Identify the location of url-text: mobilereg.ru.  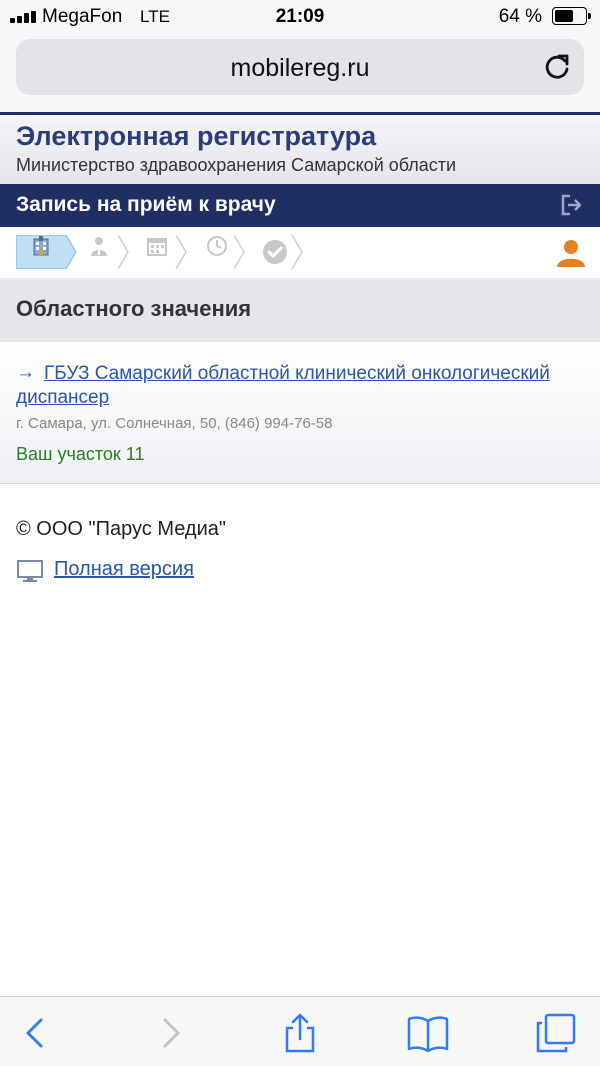
(300, 68).